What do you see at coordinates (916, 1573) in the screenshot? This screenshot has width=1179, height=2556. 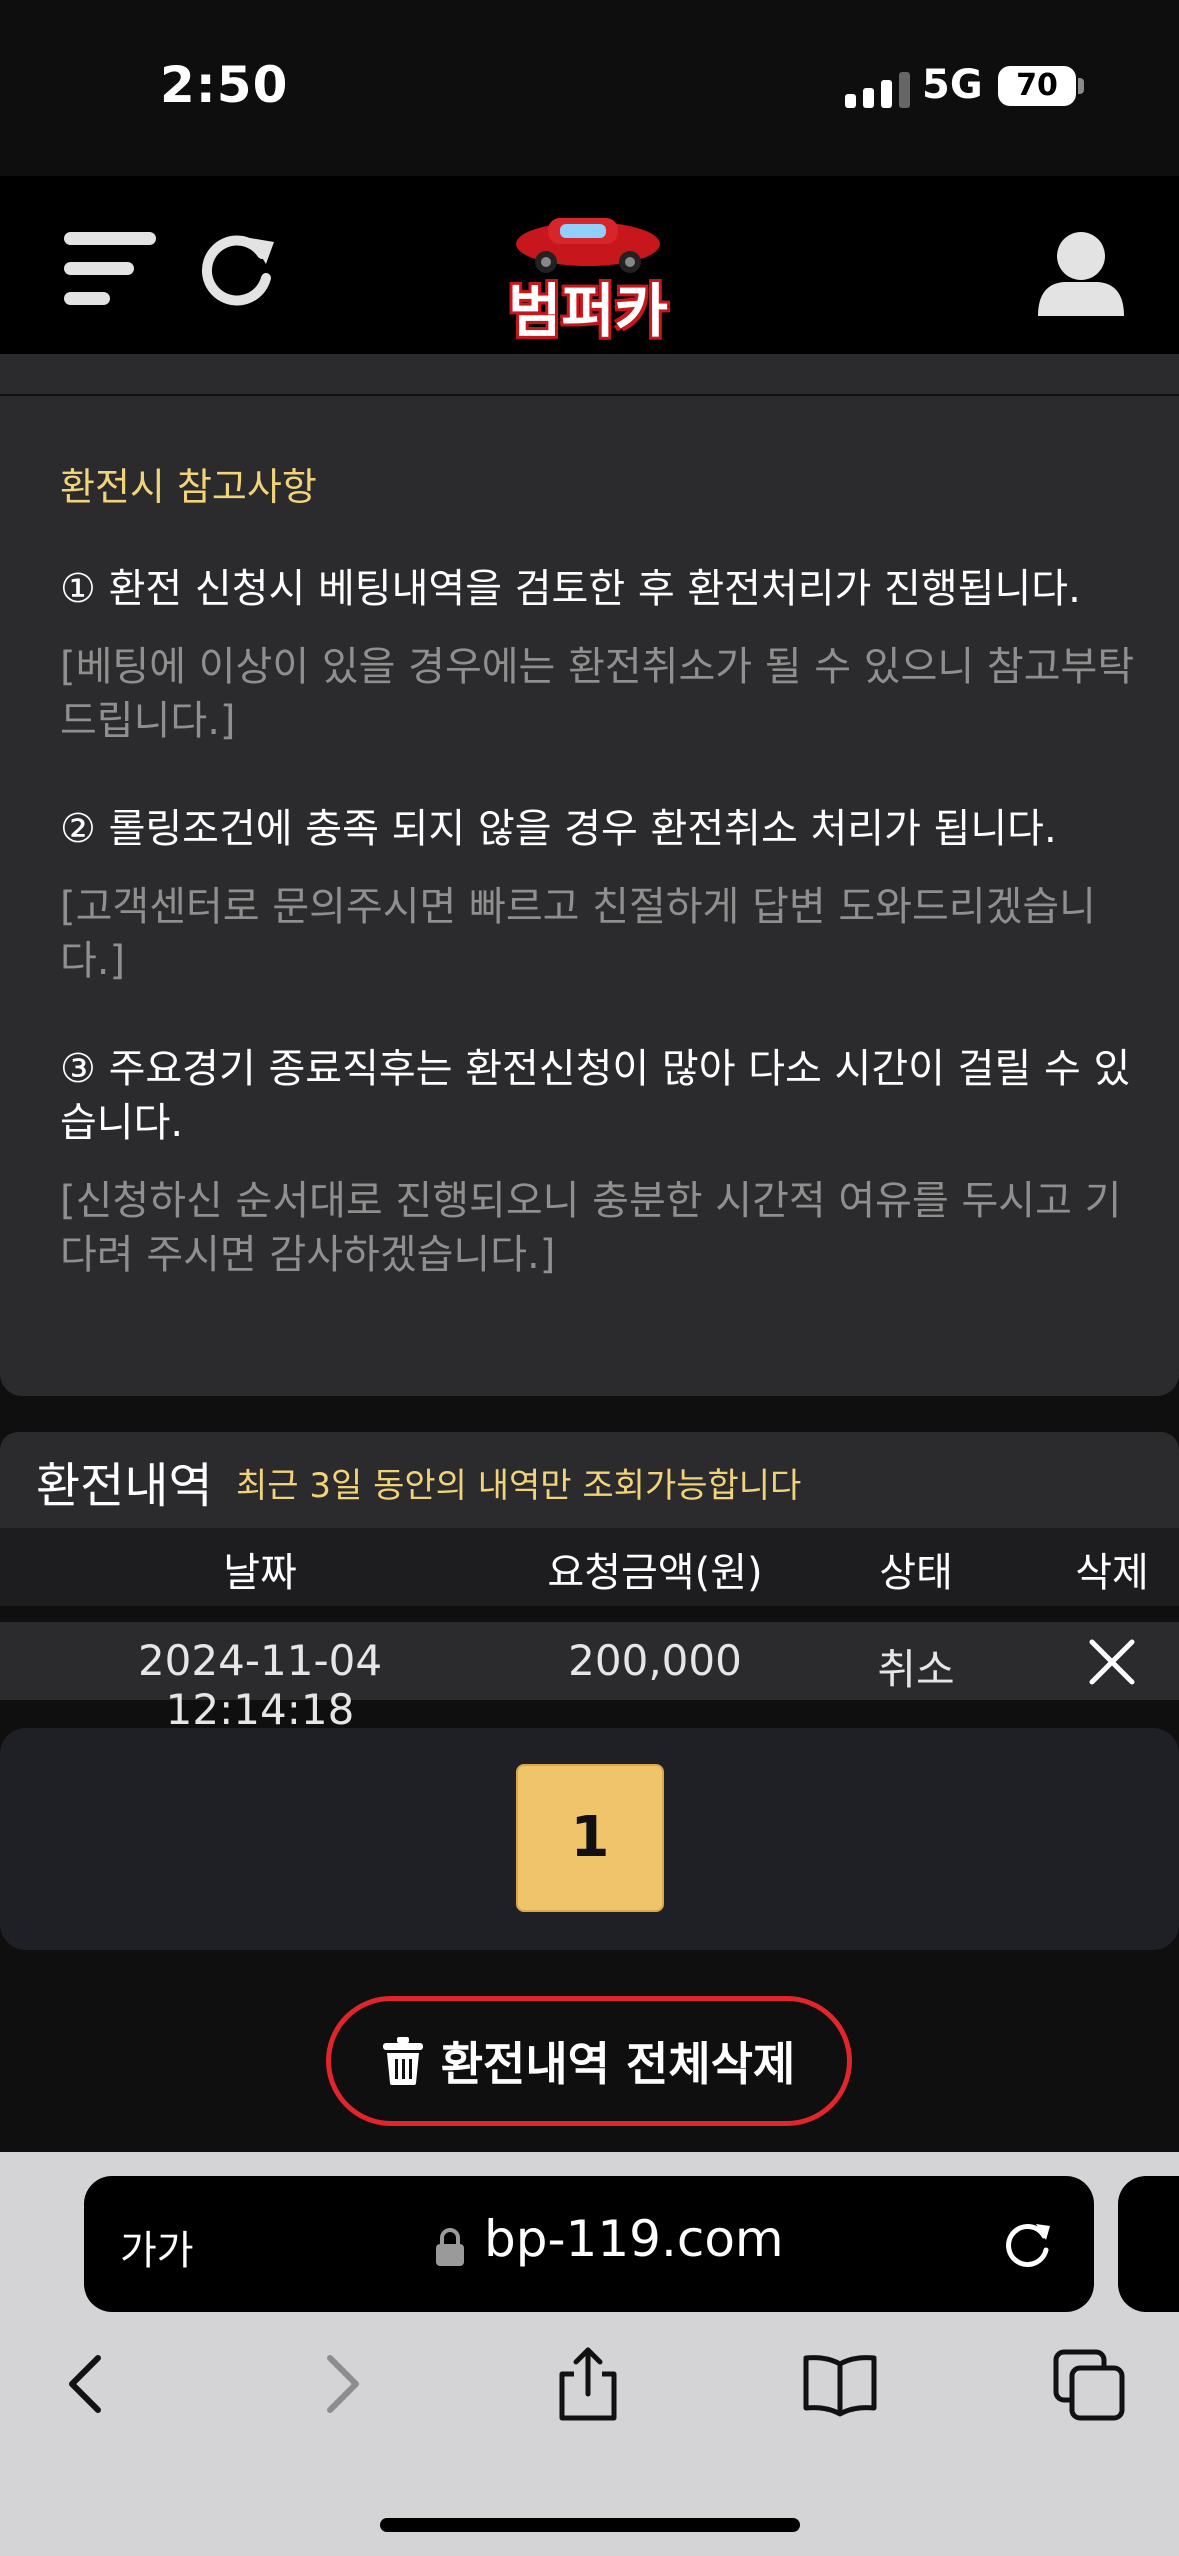 I see `column-status: 상태` at bounding box center [916, 1573].